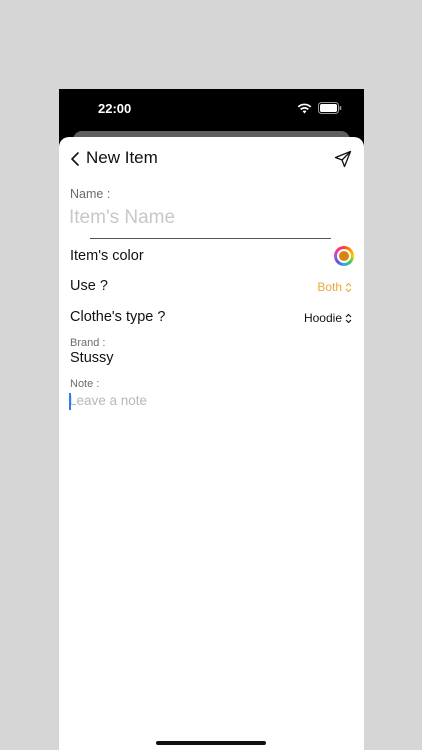  I want to click on use-picker: Both, so click(334, 287).